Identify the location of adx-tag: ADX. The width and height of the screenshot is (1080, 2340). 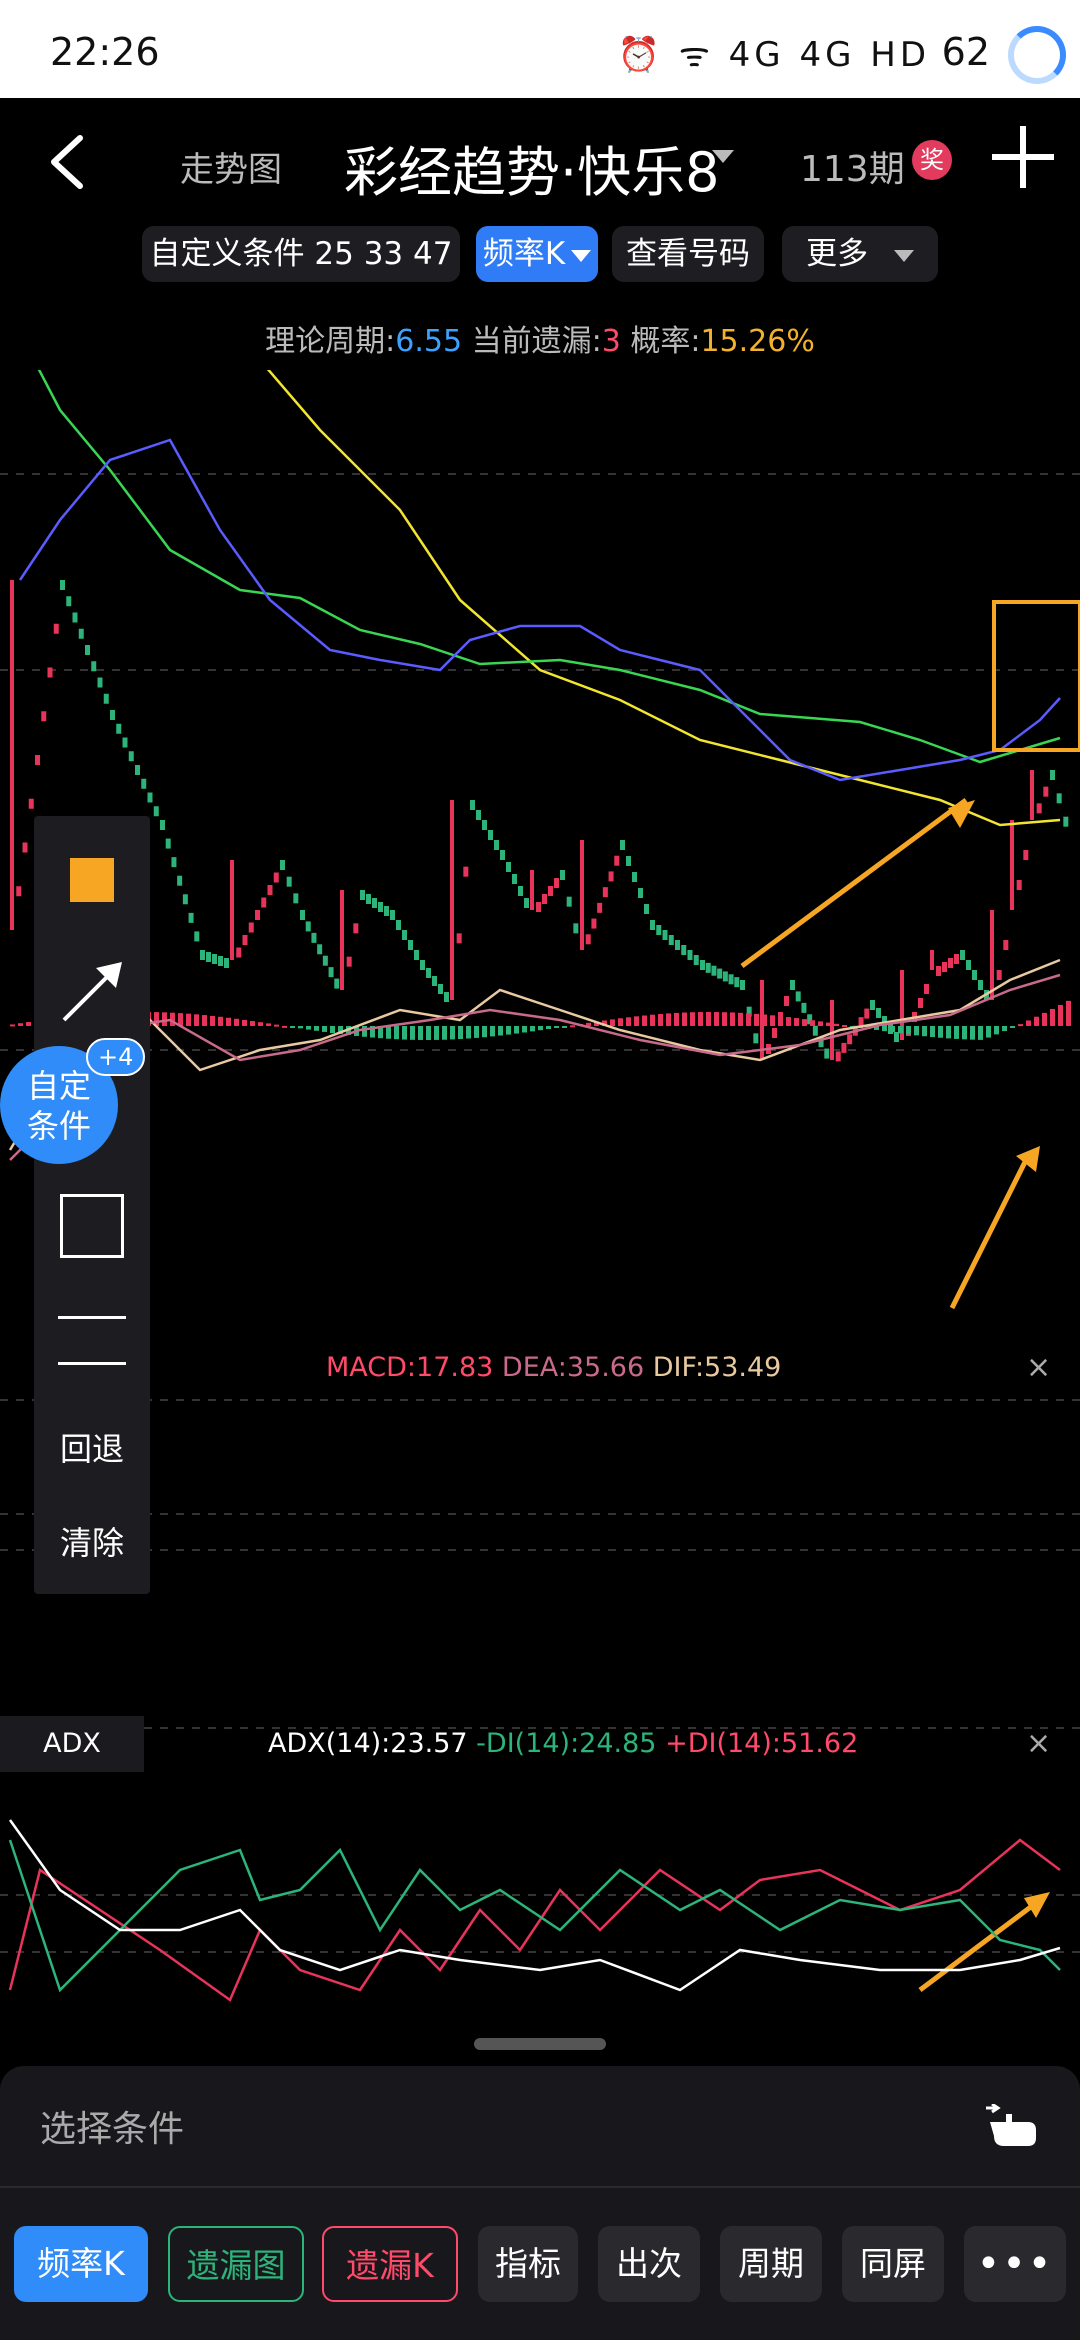
(72, 1744).